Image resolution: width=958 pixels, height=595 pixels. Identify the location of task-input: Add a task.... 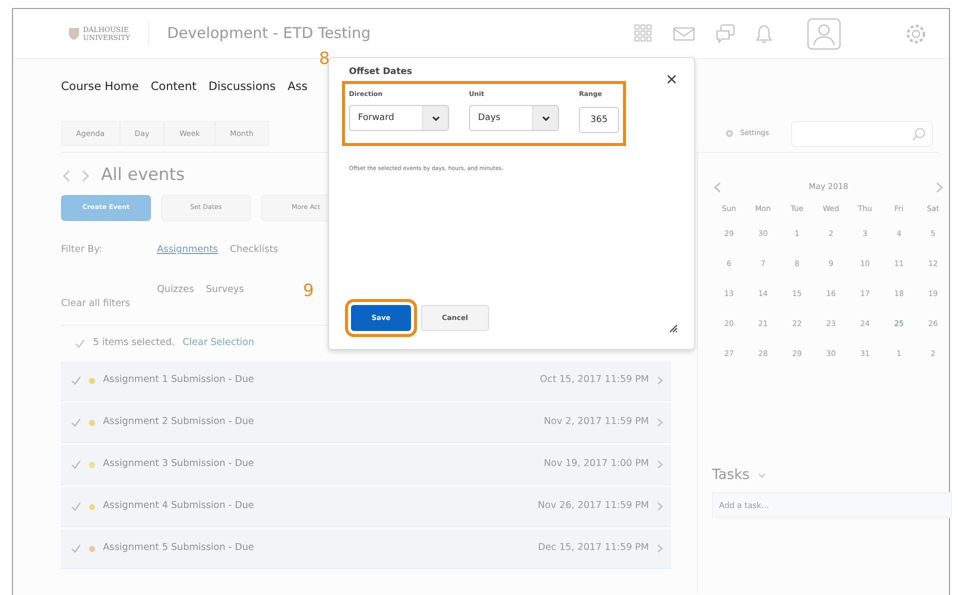
(832, 505).